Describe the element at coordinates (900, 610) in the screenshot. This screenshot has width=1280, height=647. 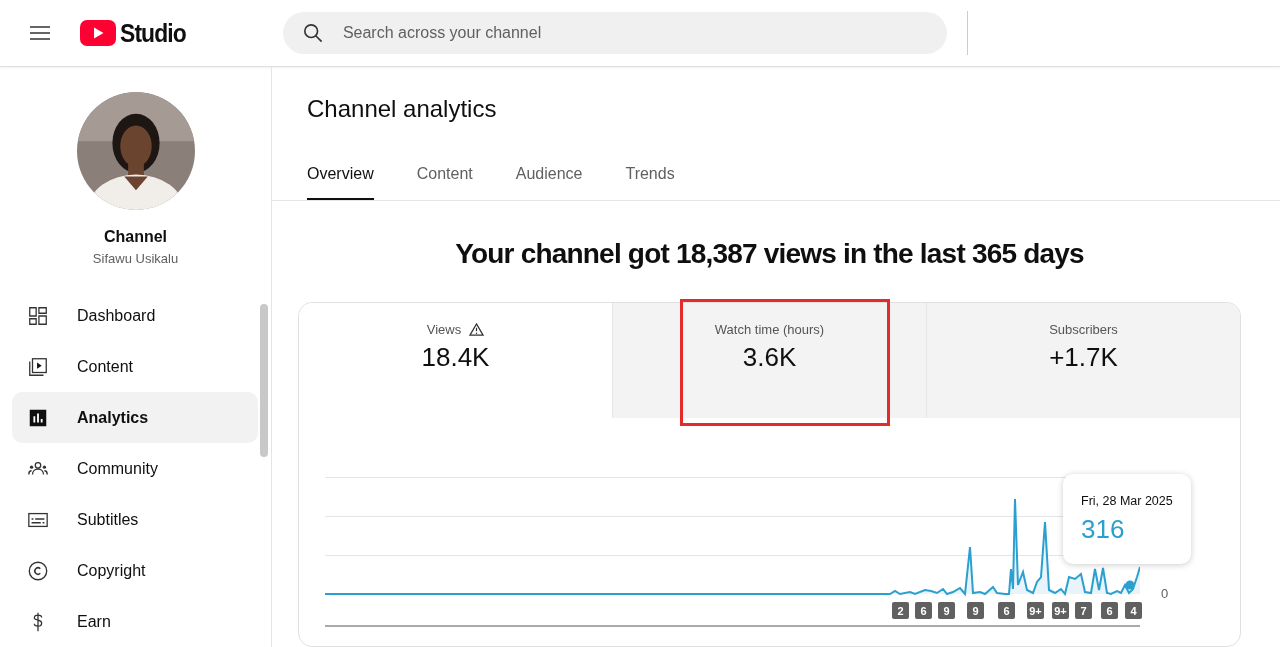
I see `video-marker: 2` at that location.